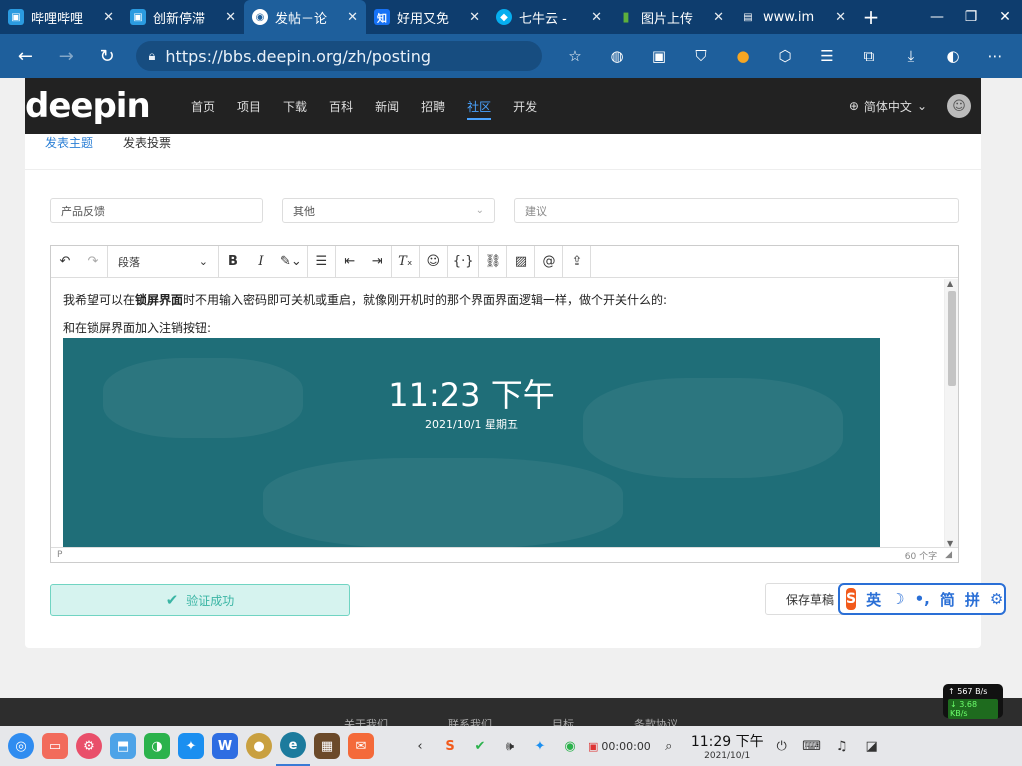 The width and height of the screenshot is (1022, 766). Describe the element at coordinates (727, 746) in the screenshot. I see `clock: 11:29 下午 2021/10/1` at that location.